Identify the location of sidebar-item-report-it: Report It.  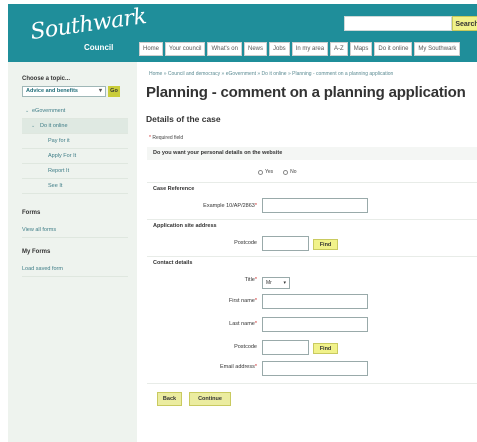
(75, 171).